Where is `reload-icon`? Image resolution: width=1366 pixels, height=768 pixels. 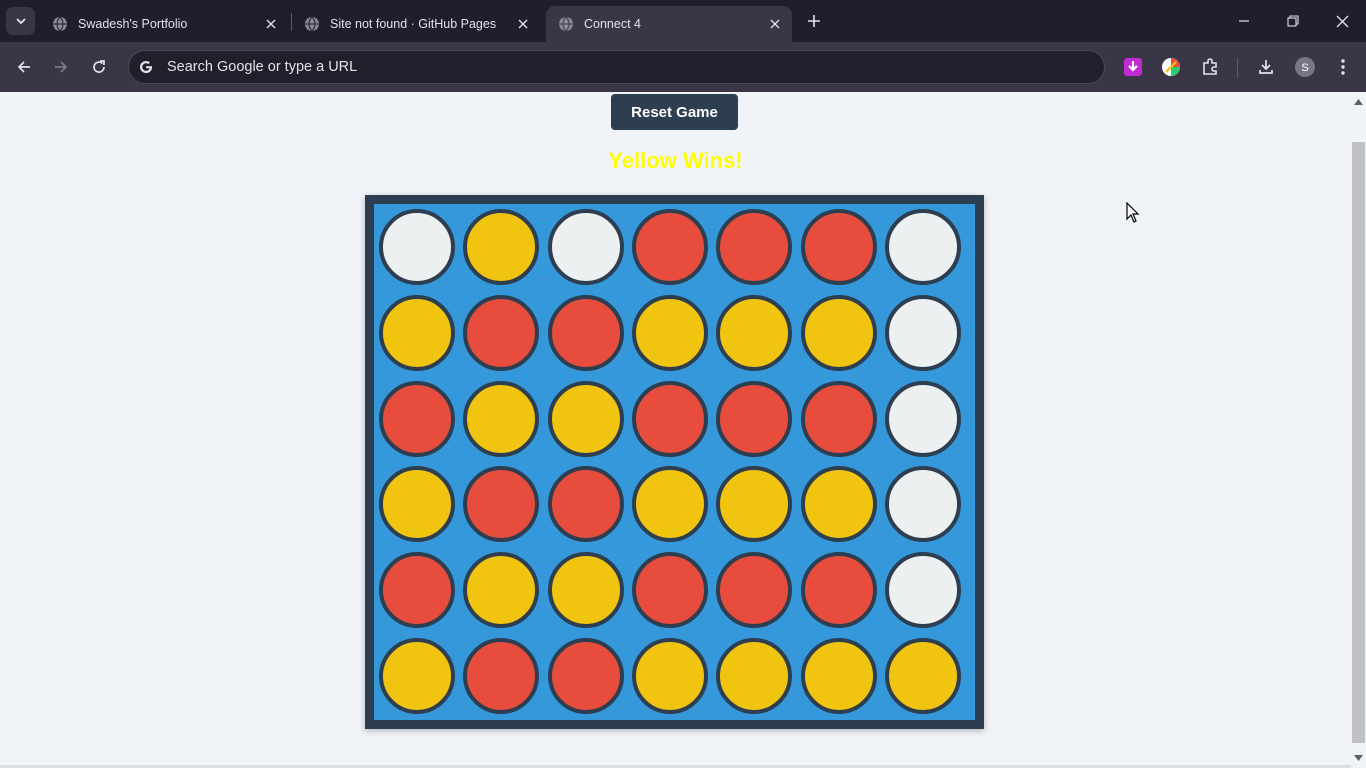
reload-icon is located at coordinates (99, 66).